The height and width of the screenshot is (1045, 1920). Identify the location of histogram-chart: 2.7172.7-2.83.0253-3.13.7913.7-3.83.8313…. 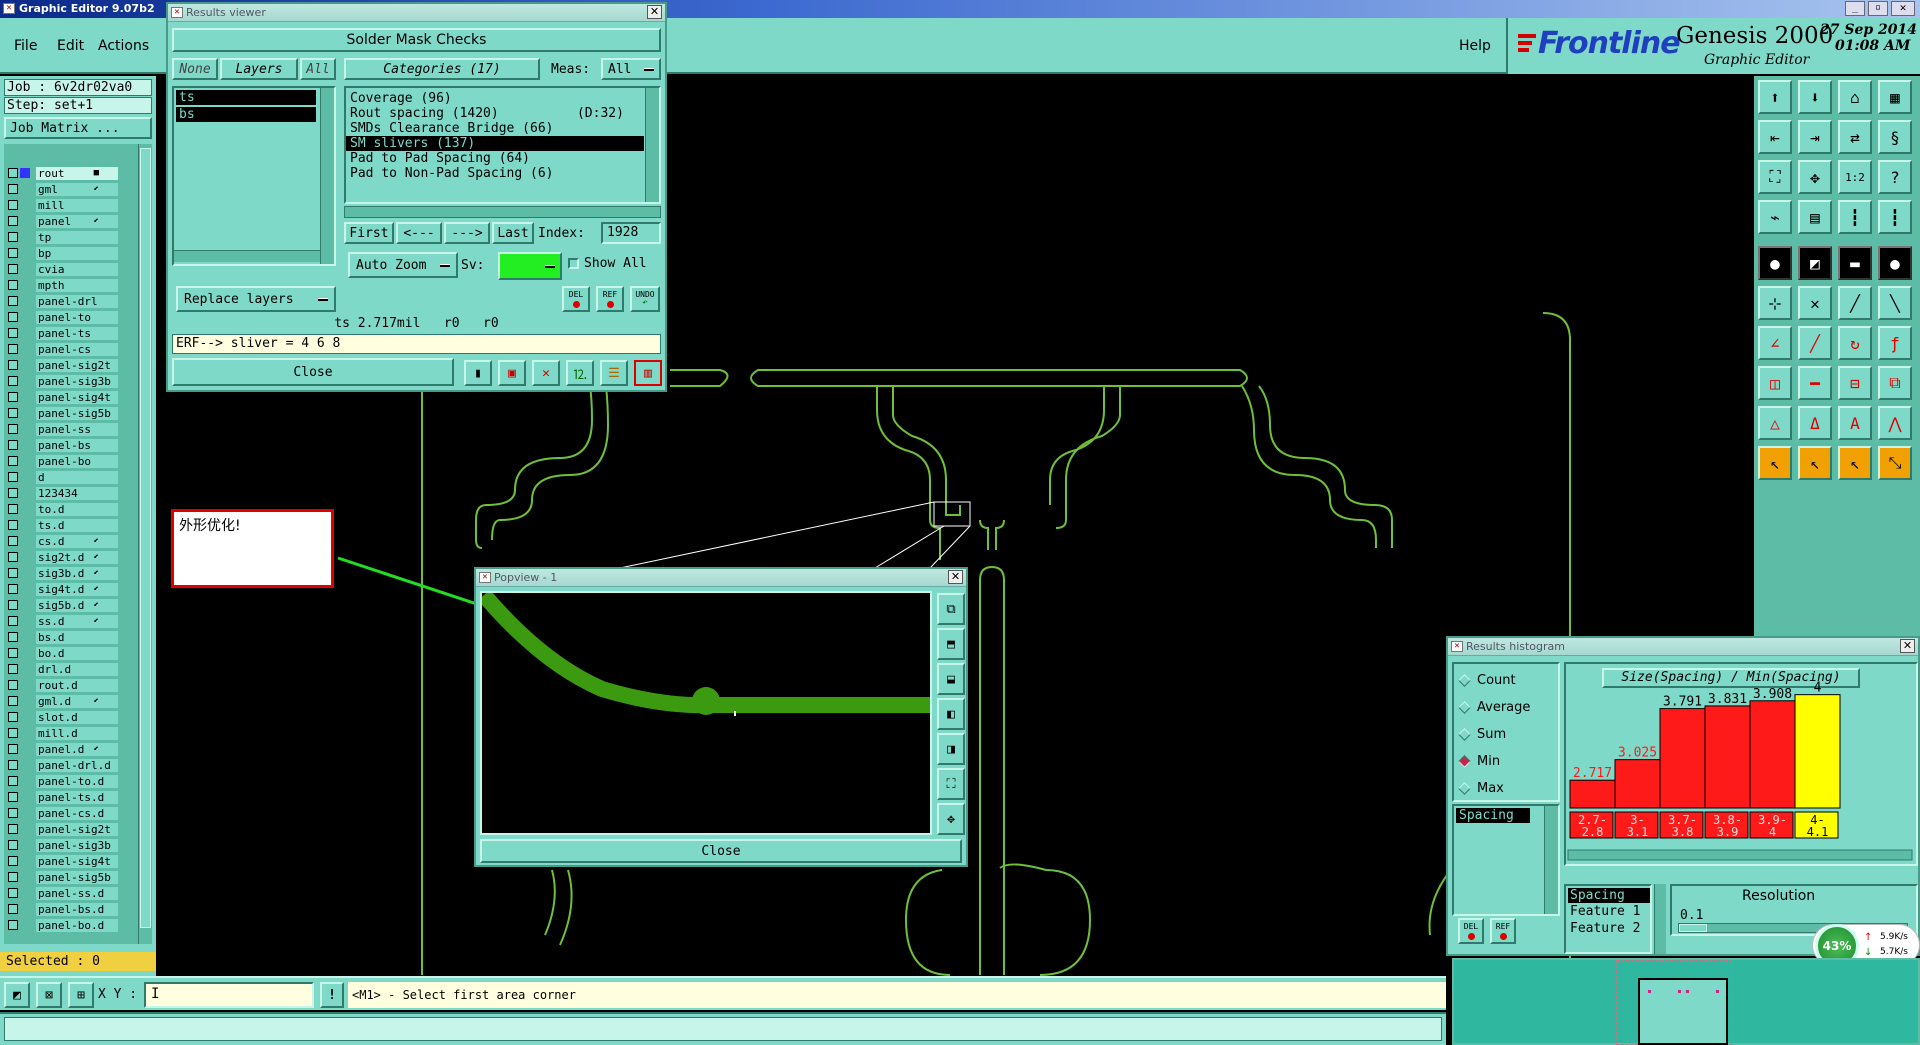
(1741, 764).